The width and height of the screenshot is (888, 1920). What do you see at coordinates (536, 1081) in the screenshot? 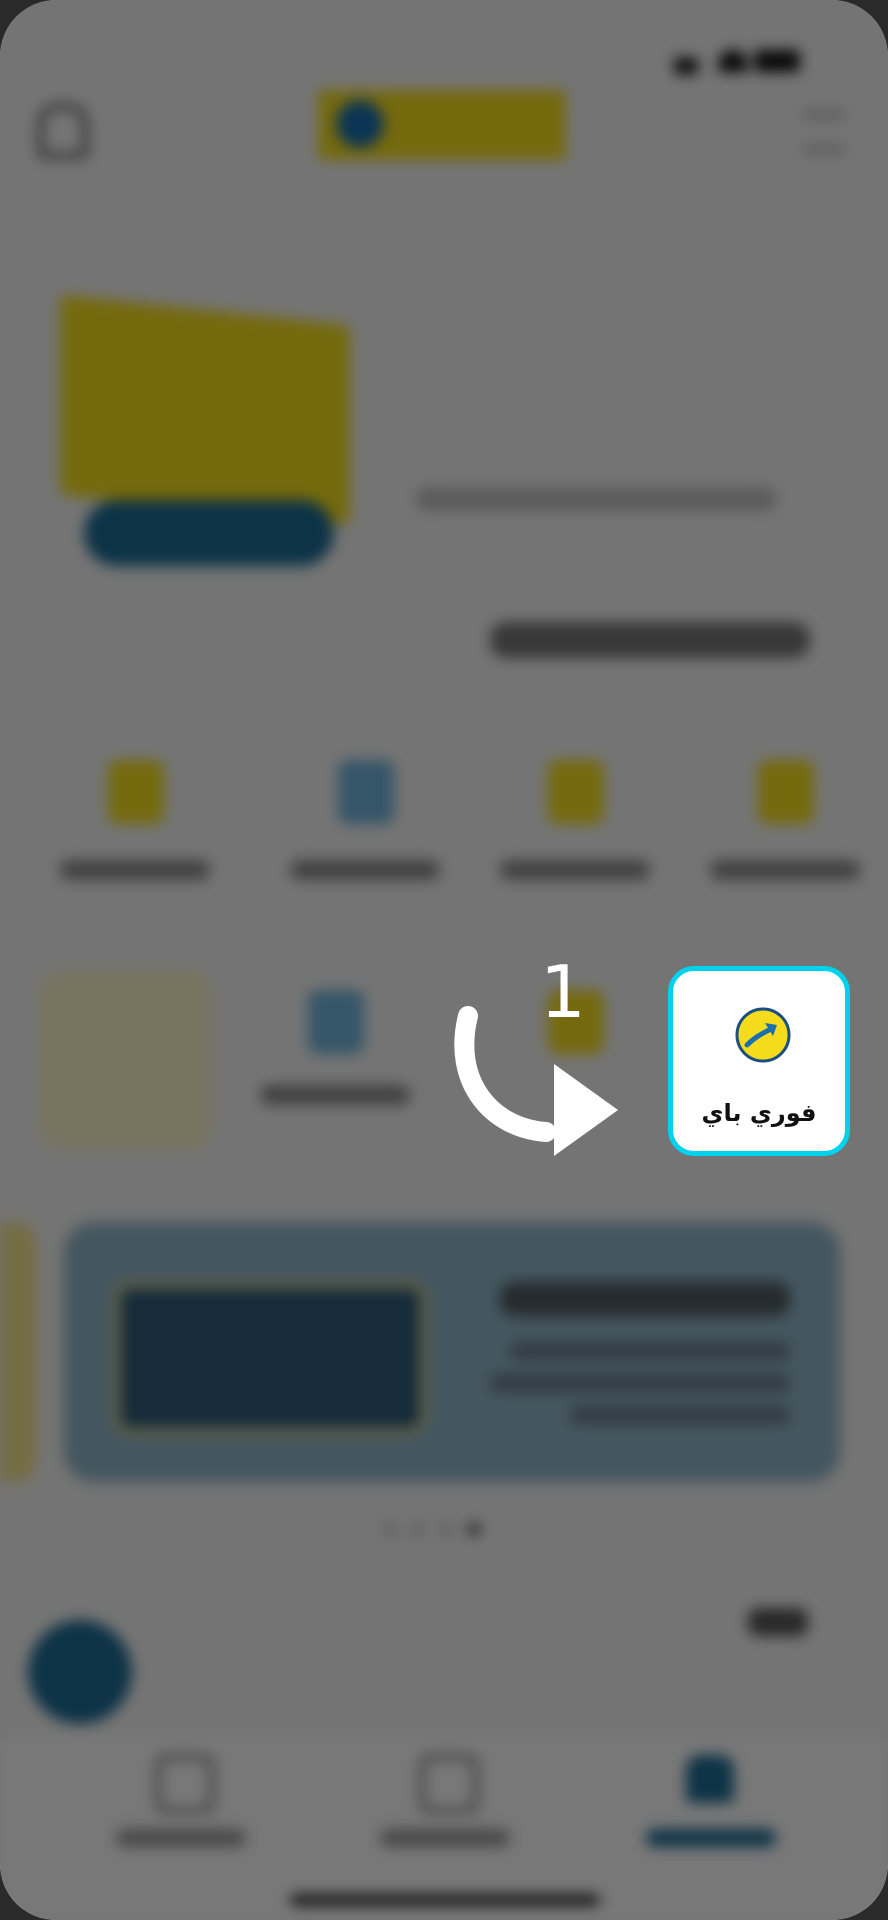
I see `curved-arrow-icon` at bounding box center [536, 1081].